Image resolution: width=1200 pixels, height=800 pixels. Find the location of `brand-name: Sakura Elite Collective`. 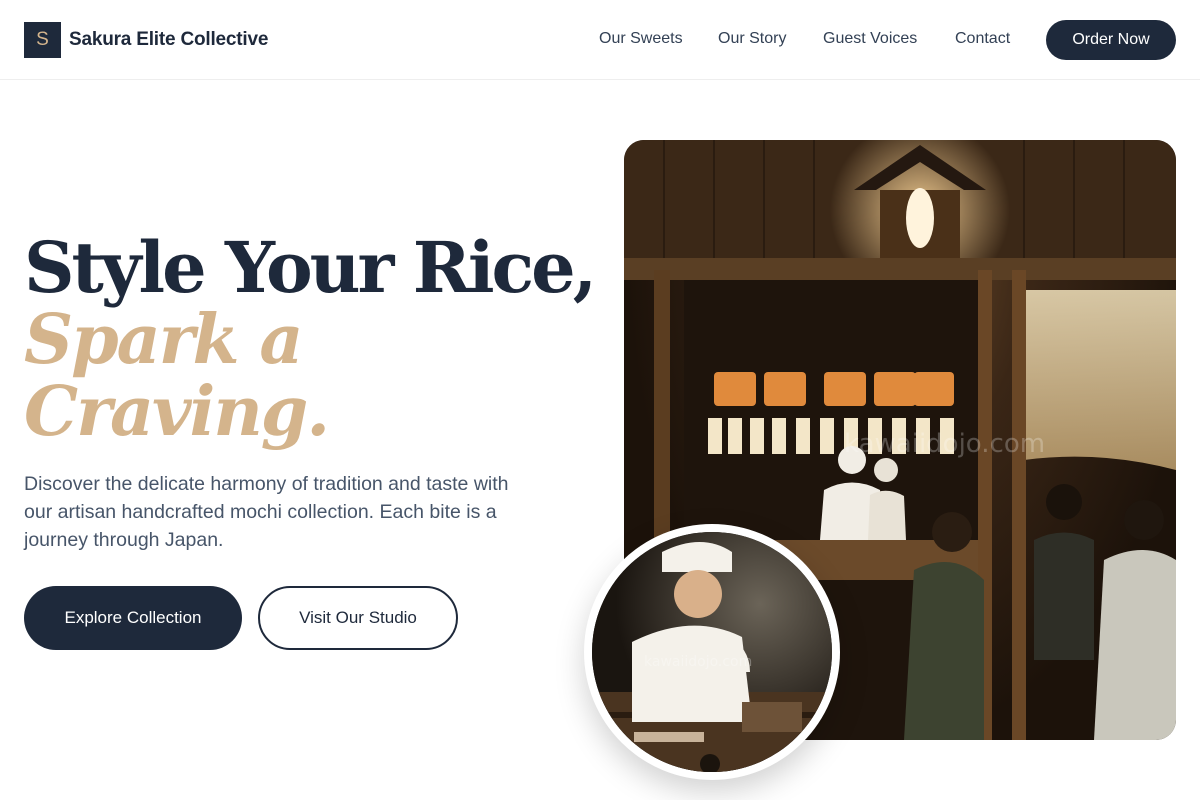

brand-name: Sakura Elite Collective is located at coordinates (169, 39).